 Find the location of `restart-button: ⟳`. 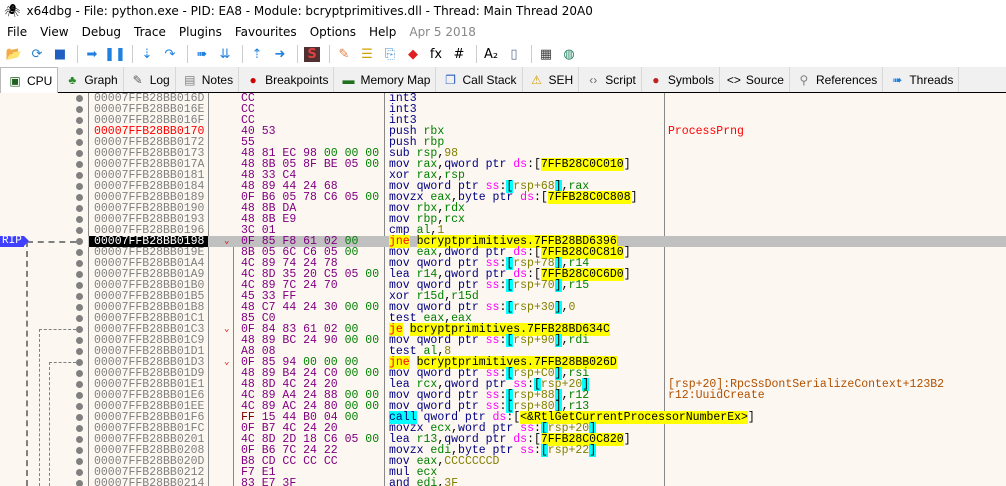

restart-button: ⟳ is located at coordinates (37, 54).